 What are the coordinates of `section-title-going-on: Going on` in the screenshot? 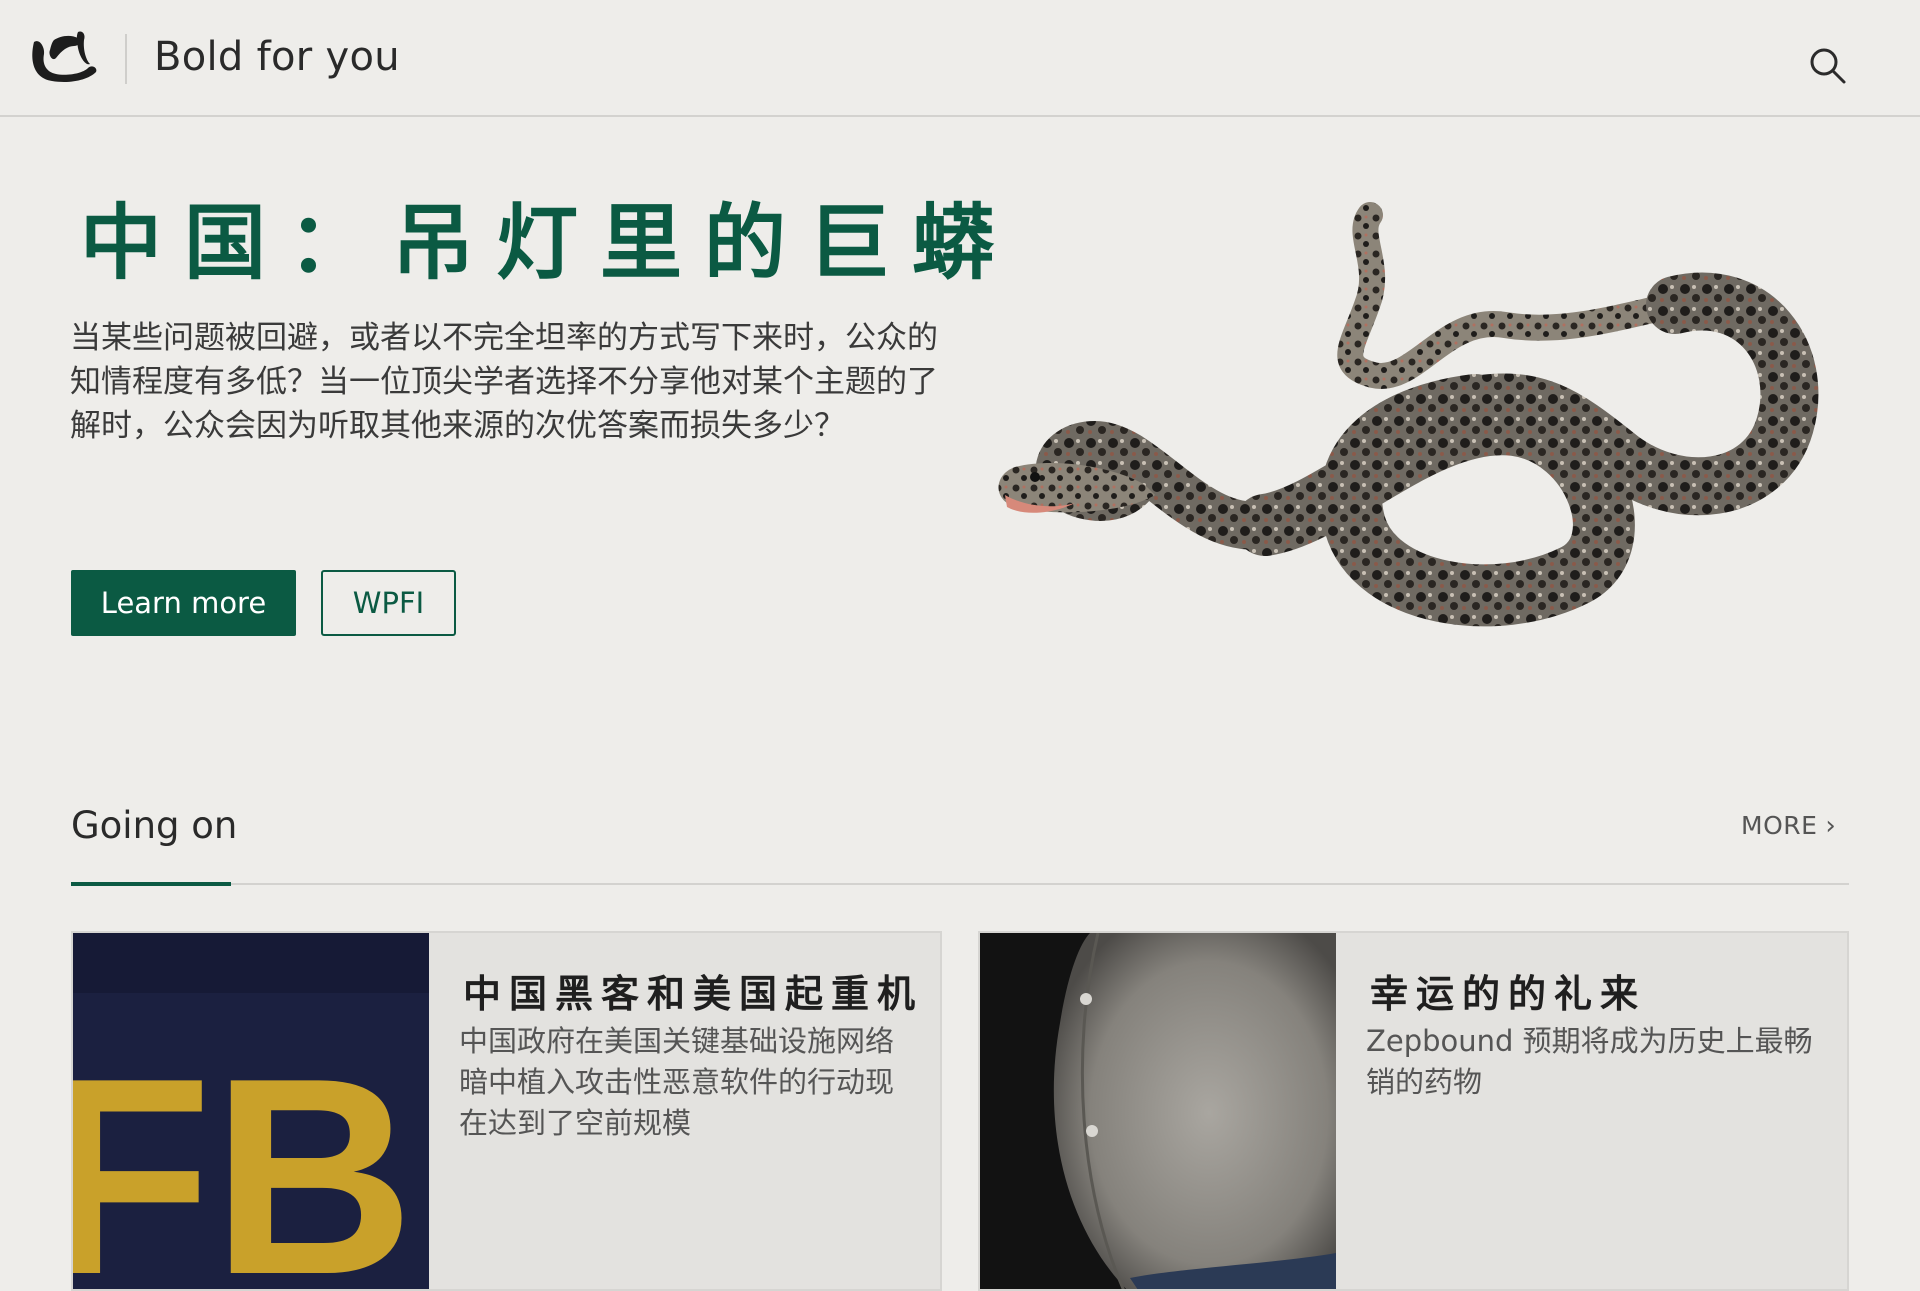 It's located at (154, 825).